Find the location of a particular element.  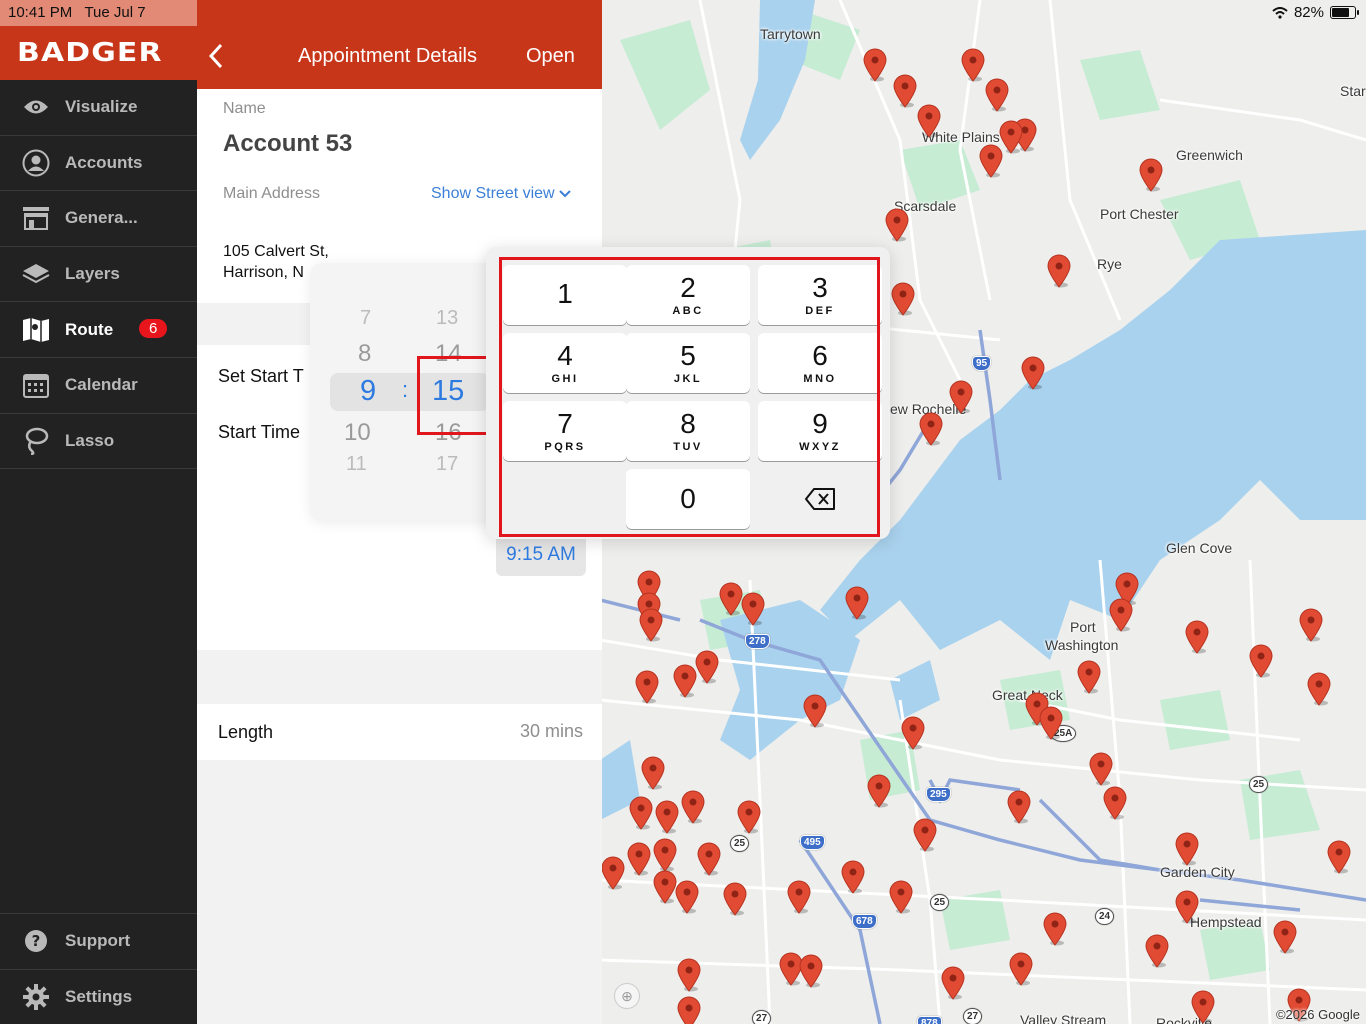

sidebar-item-label: Accounts is located at coordinates (104, 162).